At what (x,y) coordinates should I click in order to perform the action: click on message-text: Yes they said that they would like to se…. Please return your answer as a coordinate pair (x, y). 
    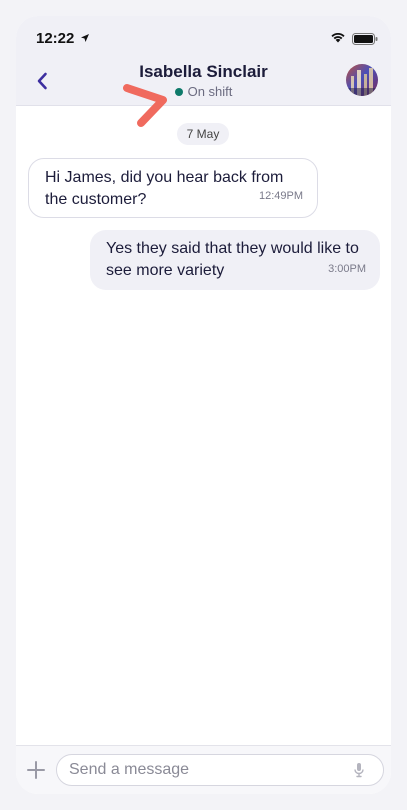
    Looking at the image, I should click on (232, 259).